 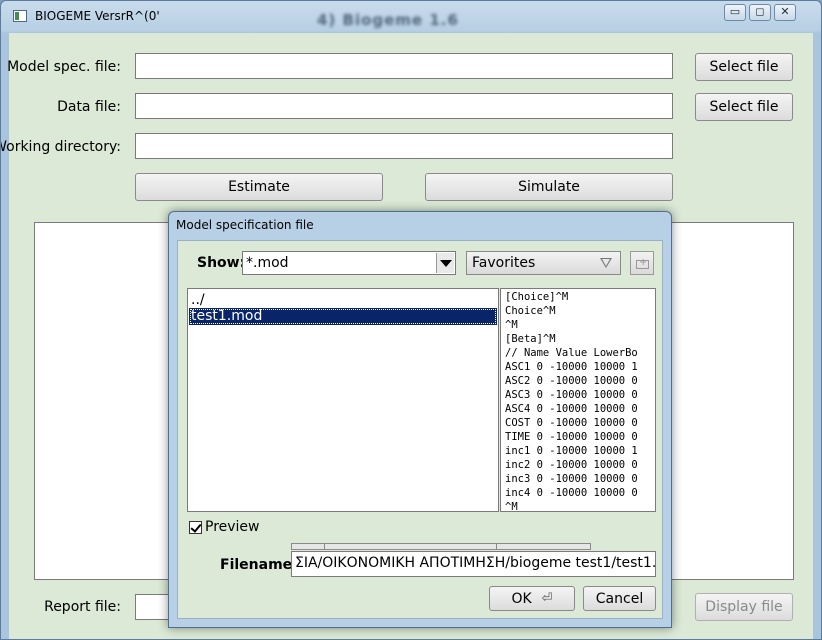 What do you see at coordinates (60, 147) in the screenshot?
I see `working-dir-label: Working directory:` at bounding box center [60, 147].